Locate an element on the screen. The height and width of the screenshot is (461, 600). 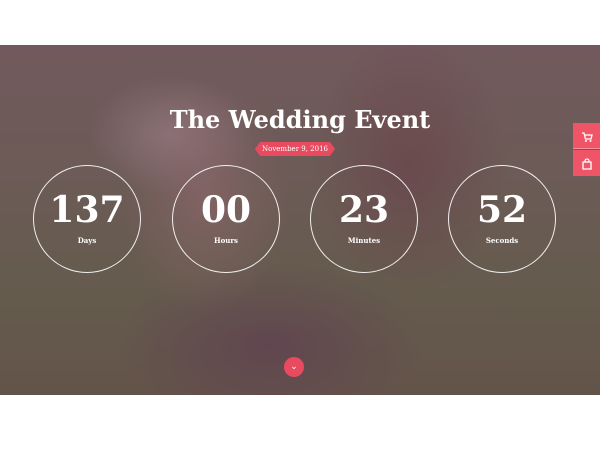
countdown-days: 137 Days is located at coordinates (87, 219).